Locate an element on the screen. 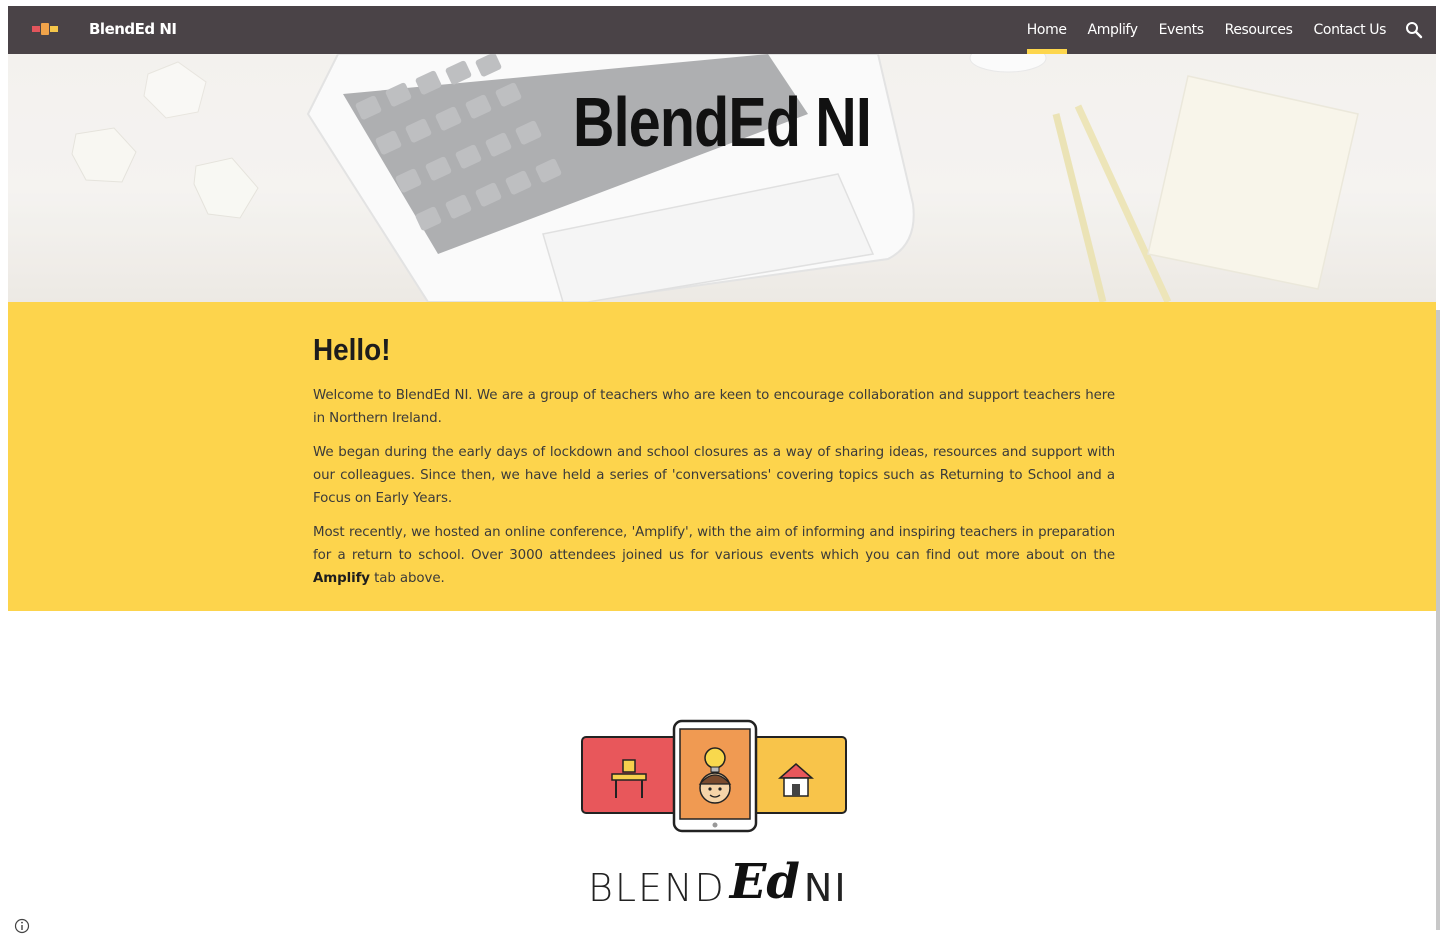 This screenshot has width=1445, height=934. intro-heading: Hello! is located at coordinates (352, 349).